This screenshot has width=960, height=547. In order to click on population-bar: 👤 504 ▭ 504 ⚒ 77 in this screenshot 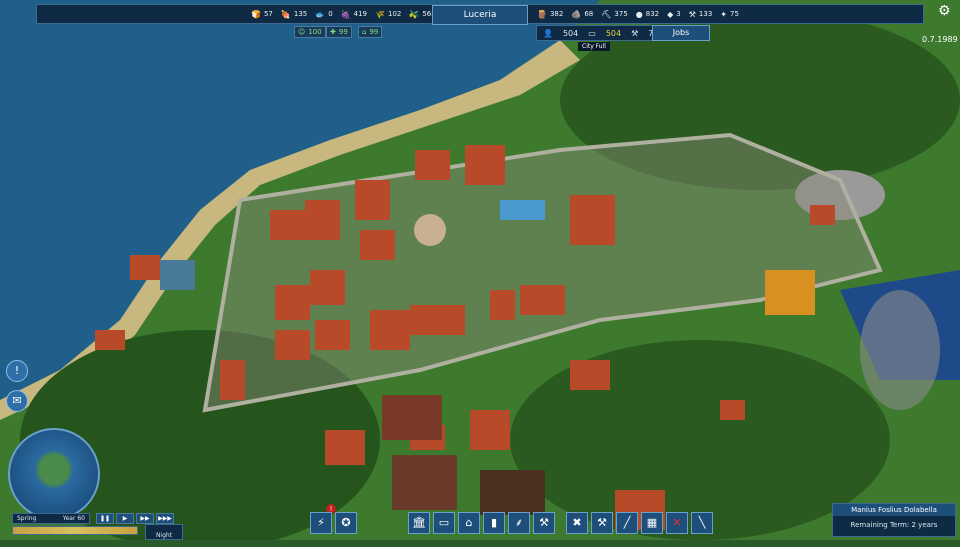, I will do `click(601, 33)`.